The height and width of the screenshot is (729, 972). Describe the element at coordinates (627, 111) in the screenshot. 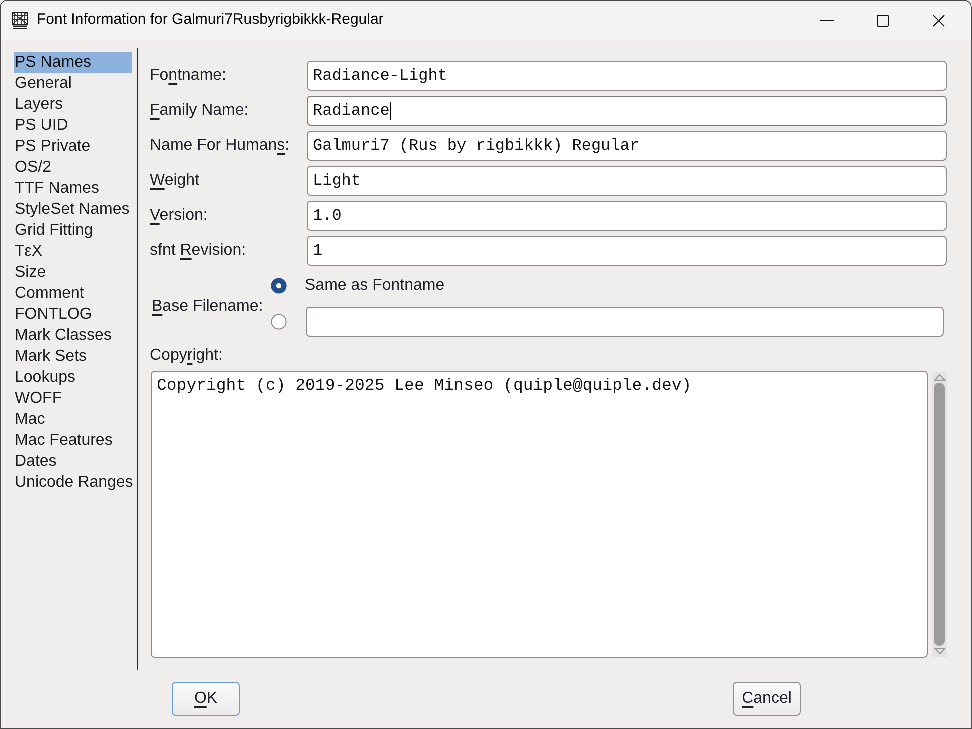

I see `text-field: Radiance` at that location.